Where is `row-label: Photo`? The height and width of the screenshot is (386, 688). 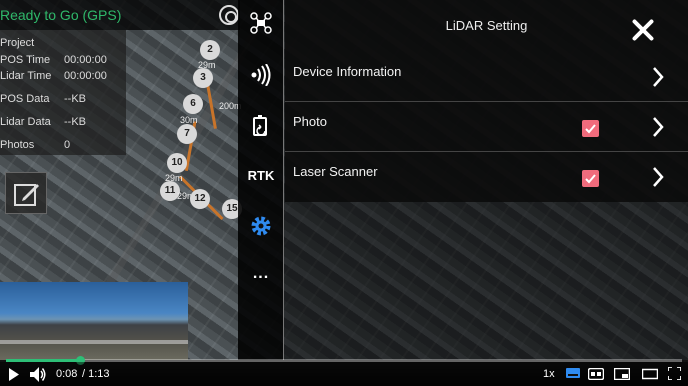 row-label: Photo is located at coordinates (310, 121).